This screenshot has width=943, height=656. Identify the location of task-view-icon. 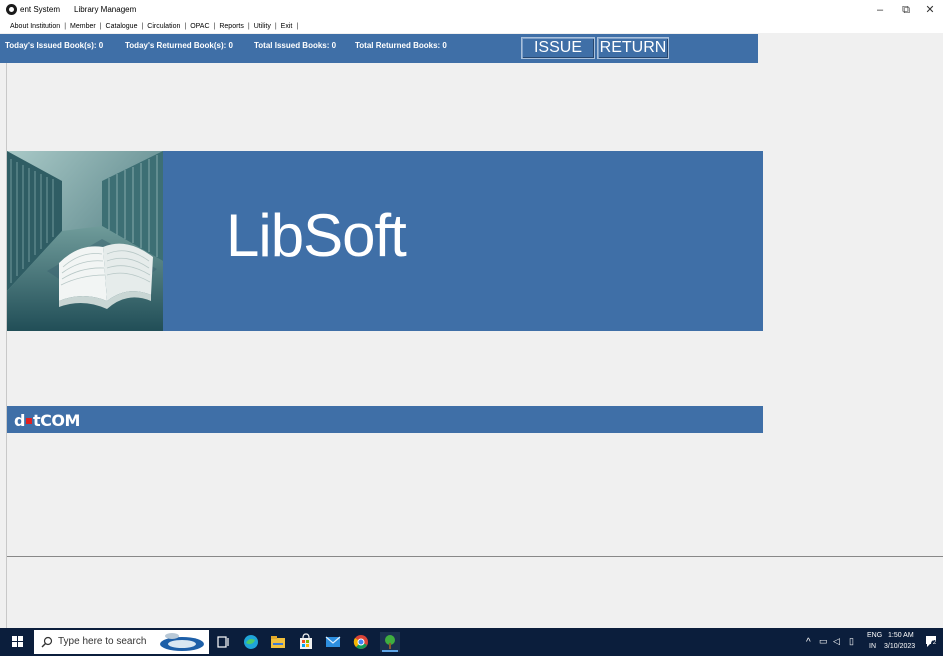
(223, 642).